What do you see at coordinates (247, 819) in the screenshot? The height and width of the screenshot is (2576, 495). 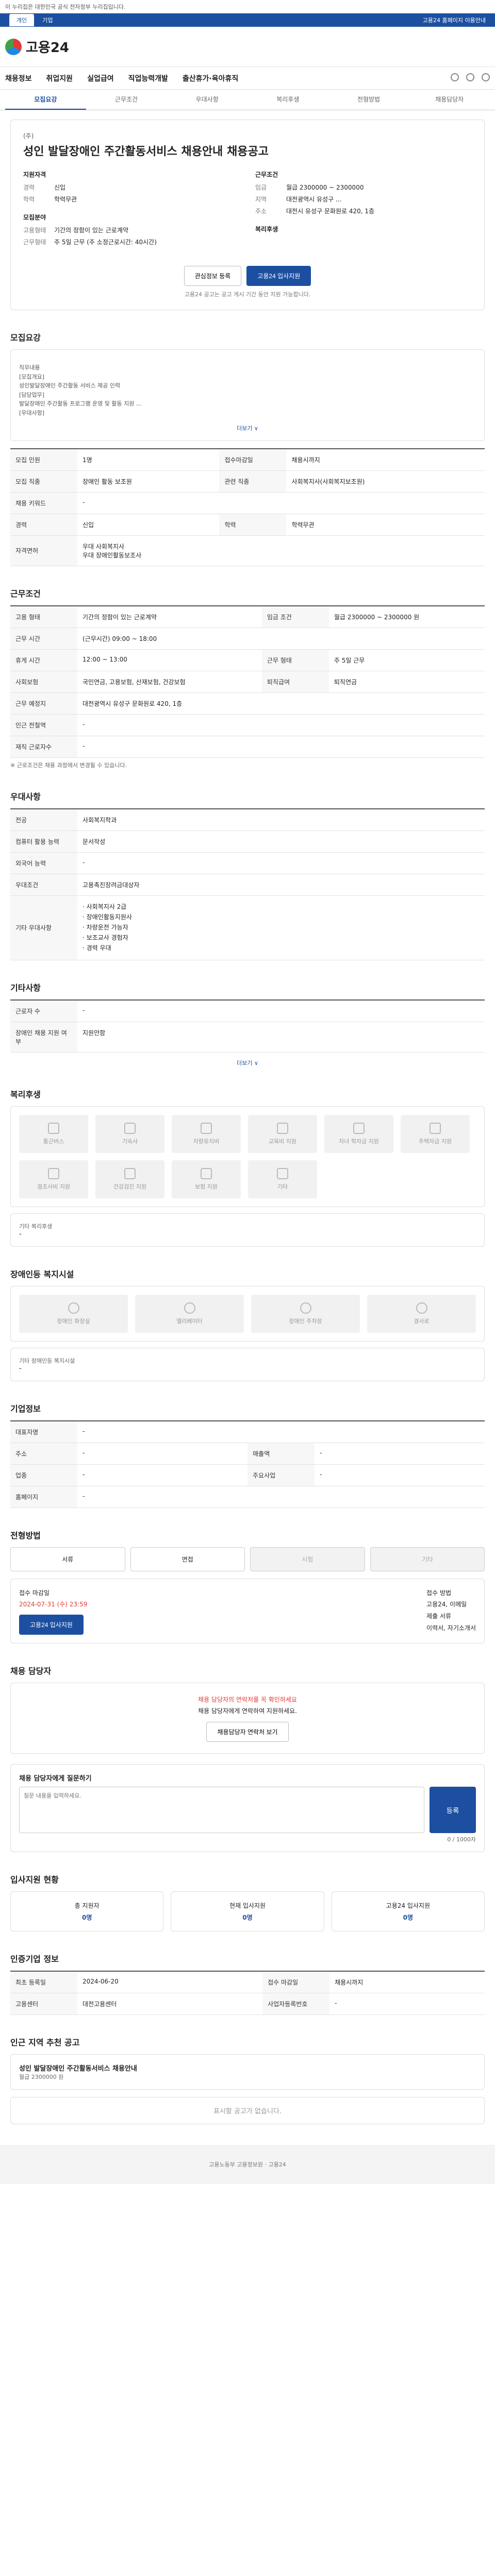 I see `table-row: 전공 사회복지학과` at bounding box center [247, 819].